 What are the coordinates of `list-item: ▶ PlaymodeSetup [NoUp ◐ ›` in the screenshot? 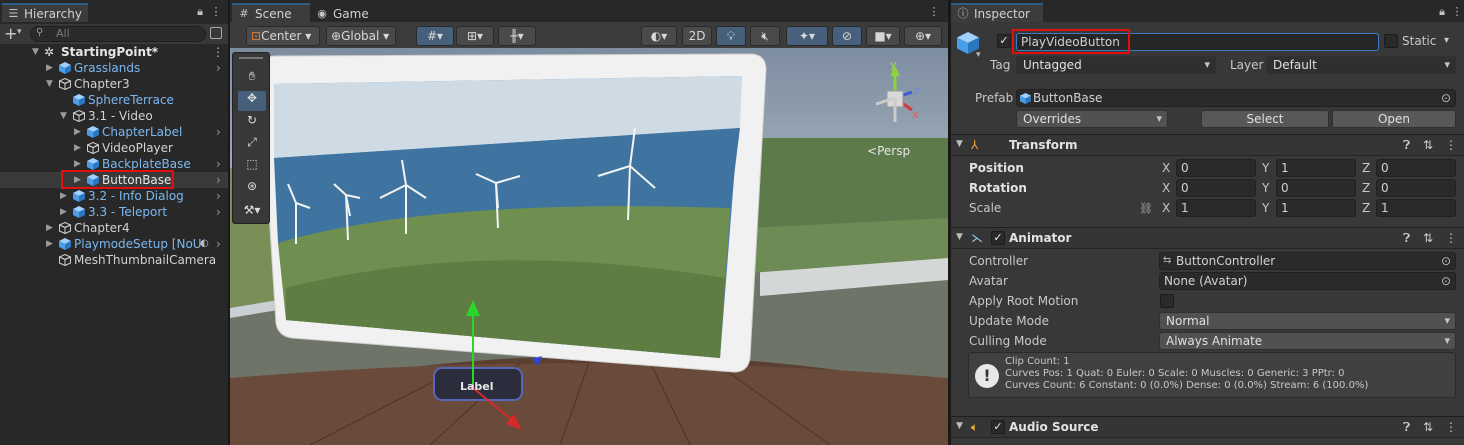 It's located at (114, 244).